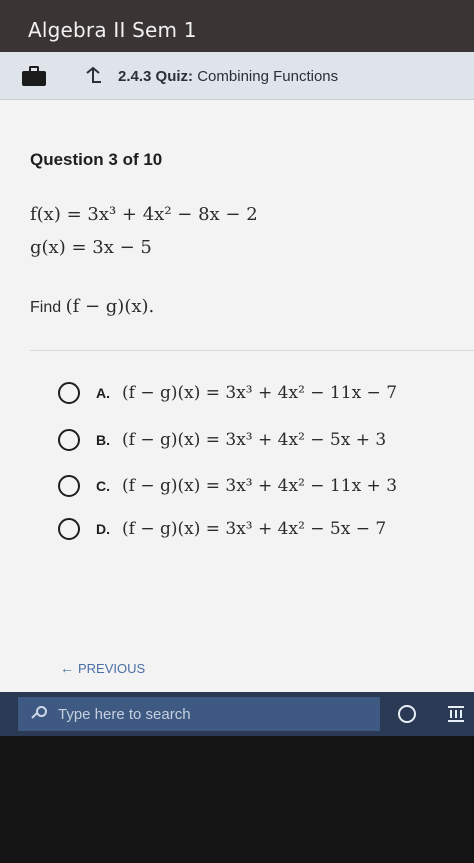  What do you see at coordinates (252, 350) in the screenshot?
I see `divider` at bounding box center [252, 350].